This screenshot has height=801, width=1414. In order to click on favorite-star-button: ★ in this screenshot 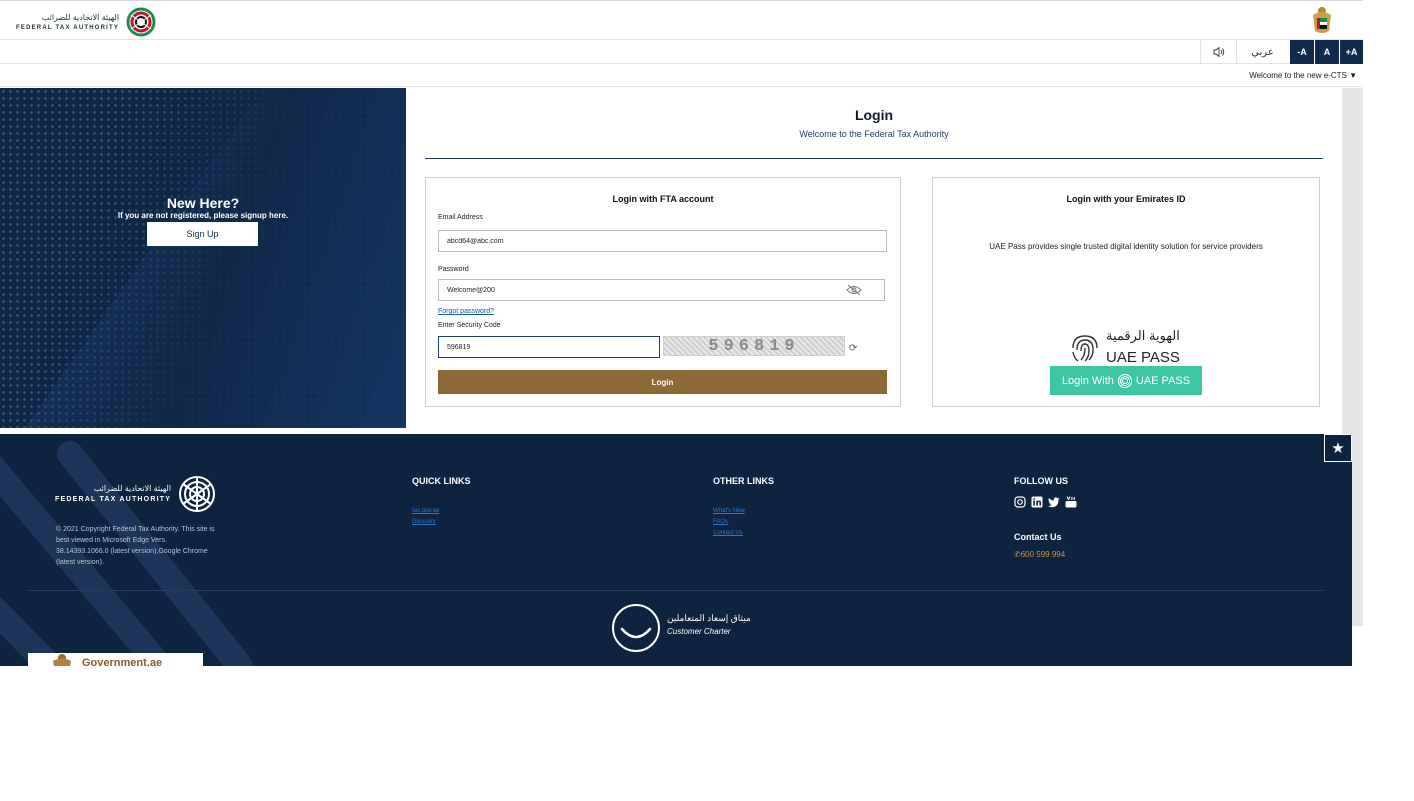, I will do `click(1338, 448)`.